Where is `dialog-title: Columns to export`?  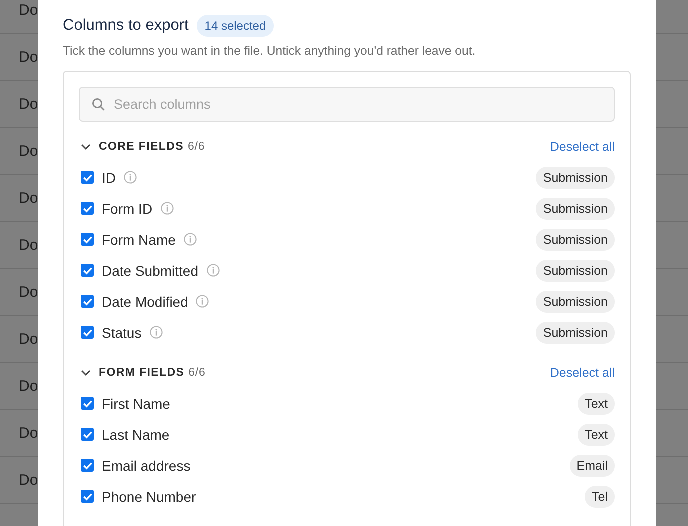
dialog-title: Columns to export is located at coordinates (126, 26).